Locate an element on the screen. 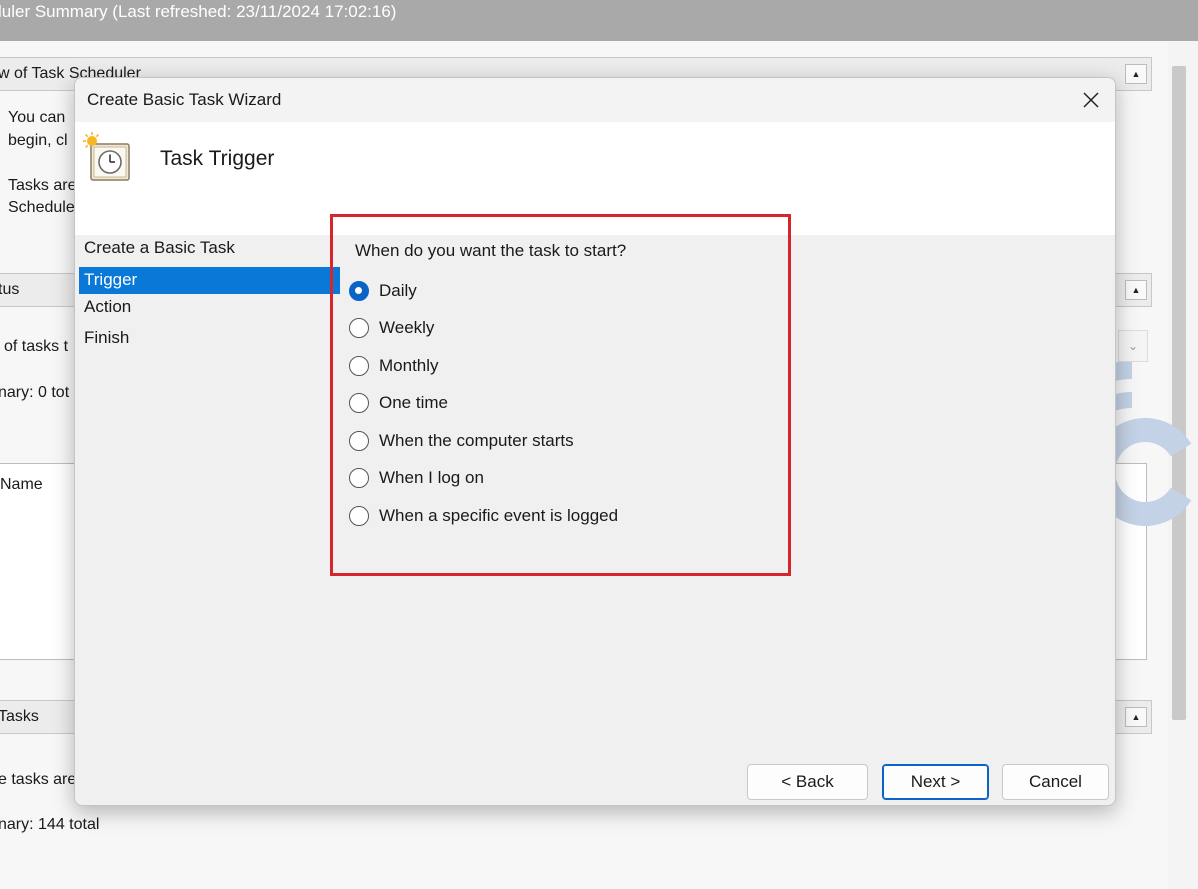  back-button: < Back is located at coordinates (807, 782).